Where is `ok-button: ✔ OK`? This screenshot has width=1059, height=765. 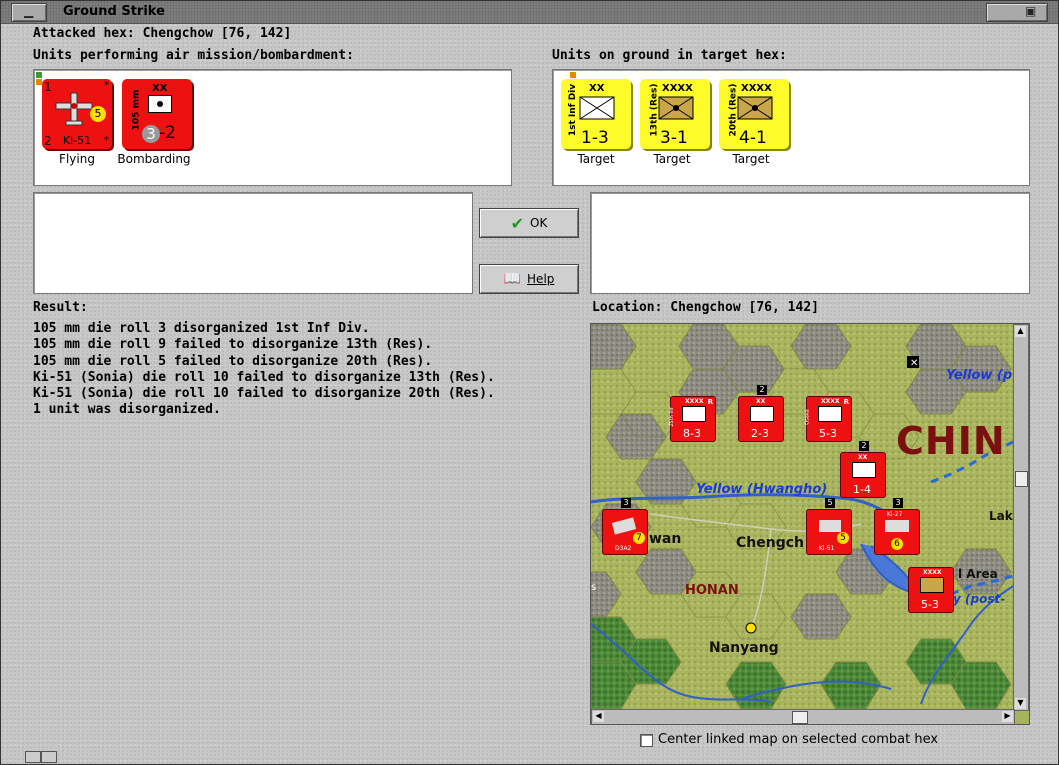
ok-button: ✔ OK is located at coordinates (529, 223).